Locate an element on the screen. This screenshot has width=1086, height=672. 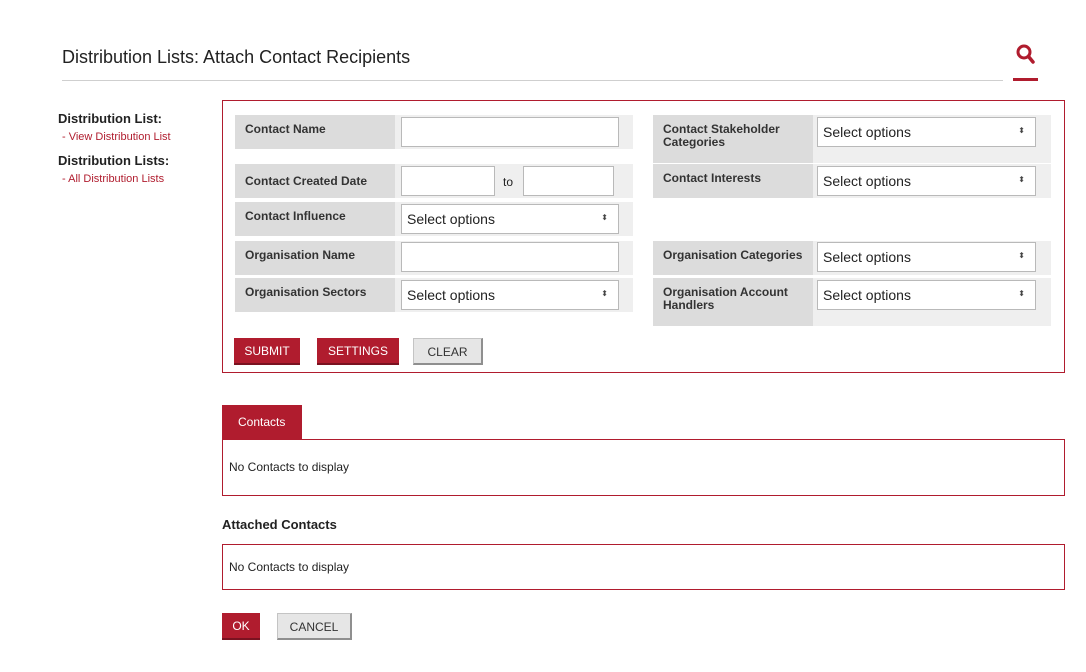
organisation-name-input is located at coordinates (510, 257).